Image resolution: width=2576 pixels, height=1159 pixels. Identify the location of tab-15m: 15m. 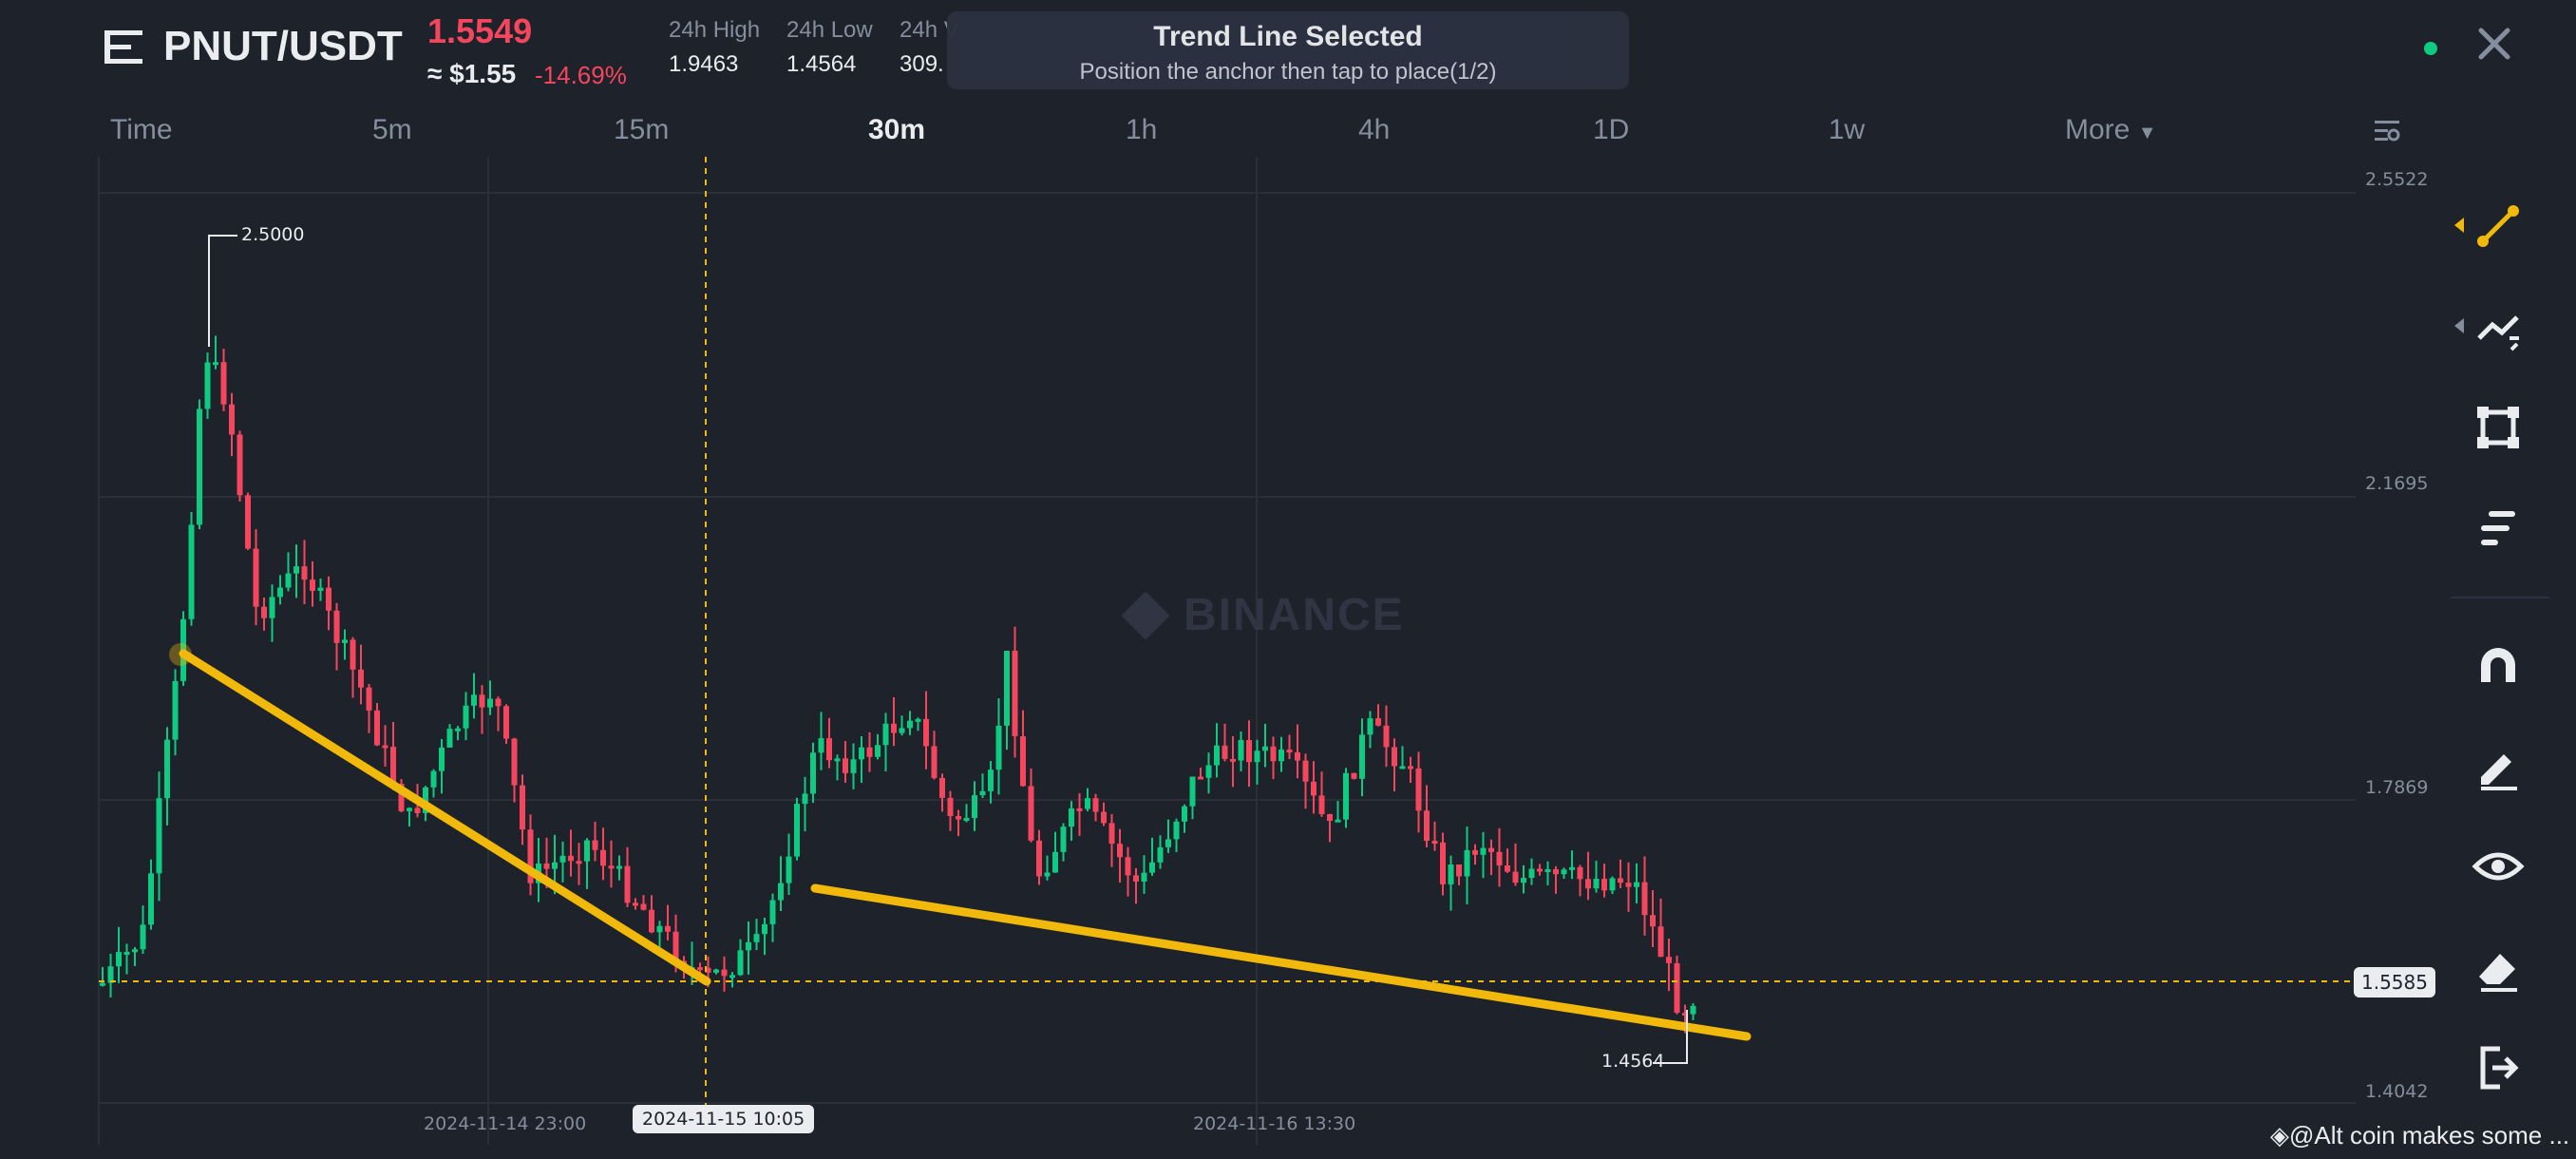
(641, 130).